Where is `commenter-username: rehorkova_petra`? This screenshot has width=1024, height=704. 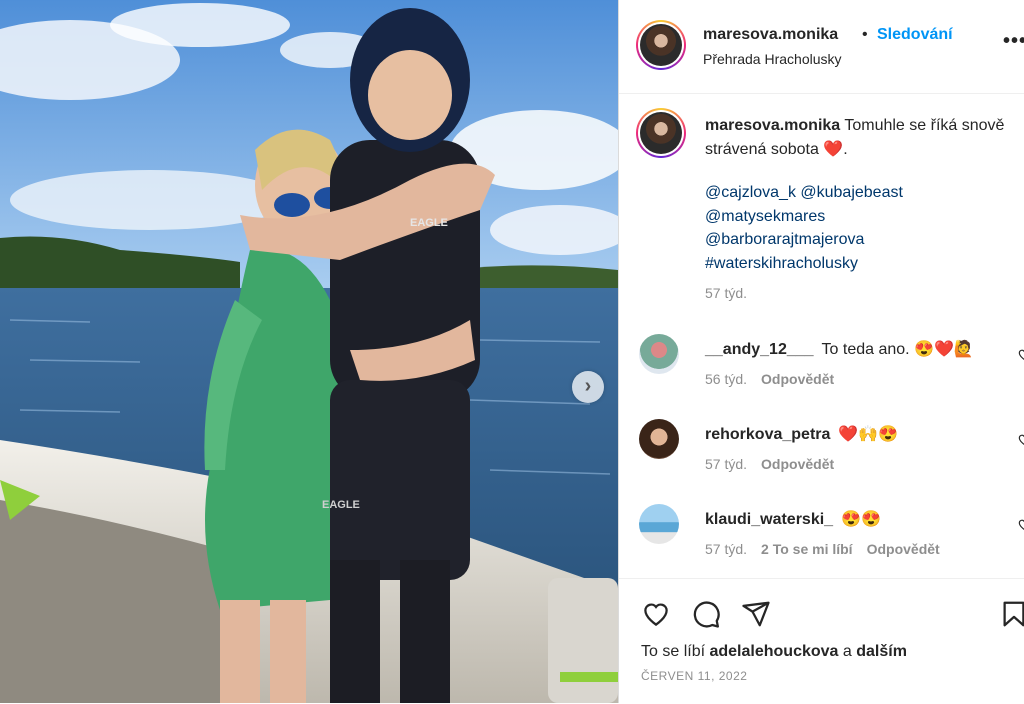
commenter-username: rehorkova_petra is located at coordinates (767, 434).